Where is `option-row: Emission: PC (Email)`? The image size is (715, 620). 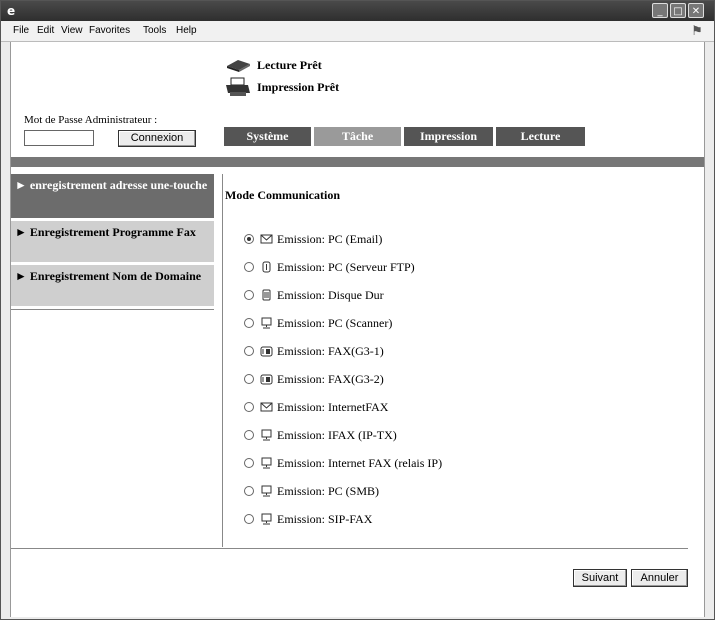
option-row: Emission: PC (Email) is located at coordinates (343, 239).